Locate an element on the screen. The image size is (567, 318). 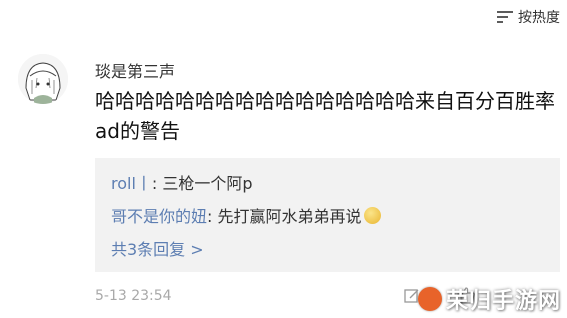
reply-text: : 三枪一个阿p is located at coordinates (202, 183).